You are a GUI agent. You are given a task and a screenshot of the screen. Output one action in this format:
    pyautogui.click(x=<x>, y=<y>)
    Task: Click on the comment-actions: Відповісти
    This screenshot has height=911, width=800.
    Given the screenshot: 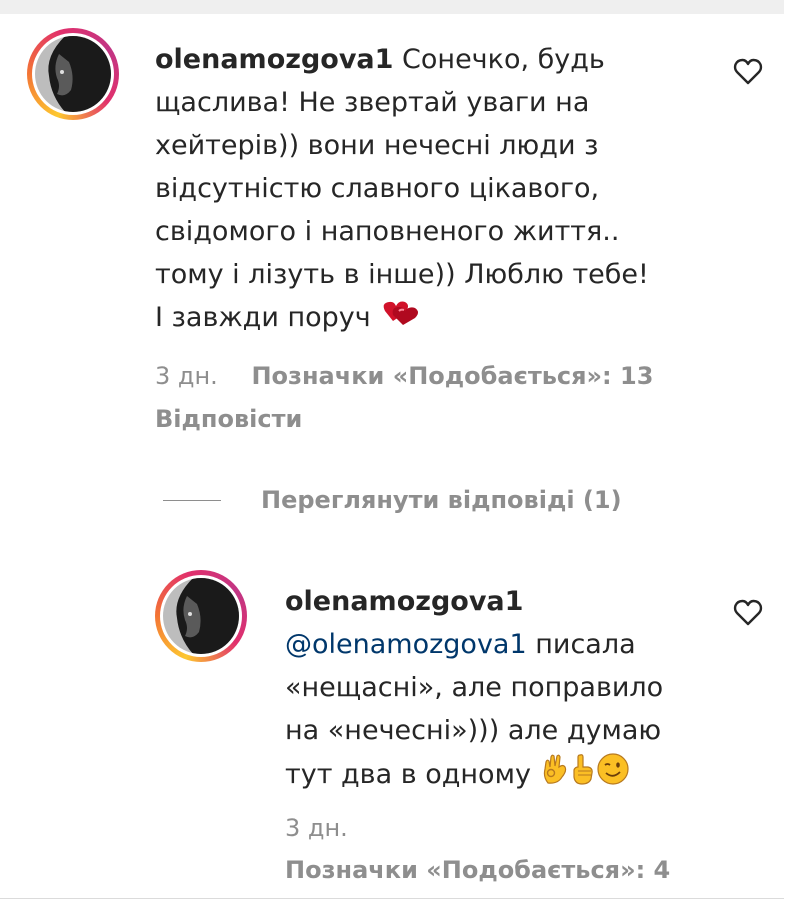 What is the action you would take?
    pyautogui.click(x=228, y=419)
    